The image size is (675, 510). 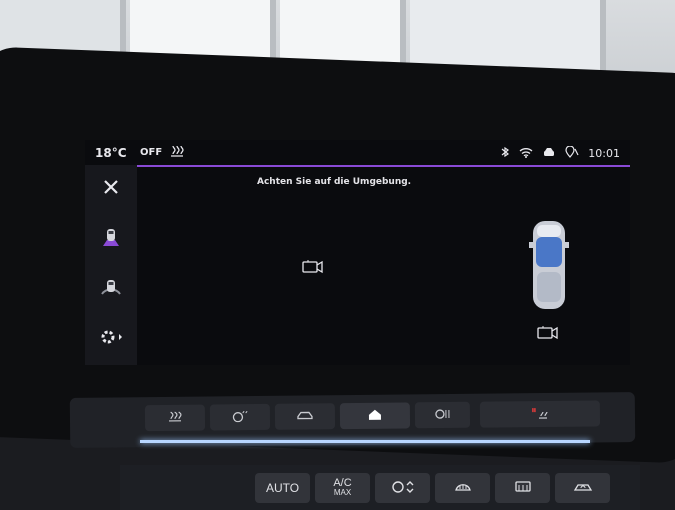 What do you see at coordinates (549, 266) in the screenshot?
I see `car-top-view-icon` at bounding box center [549, 266].